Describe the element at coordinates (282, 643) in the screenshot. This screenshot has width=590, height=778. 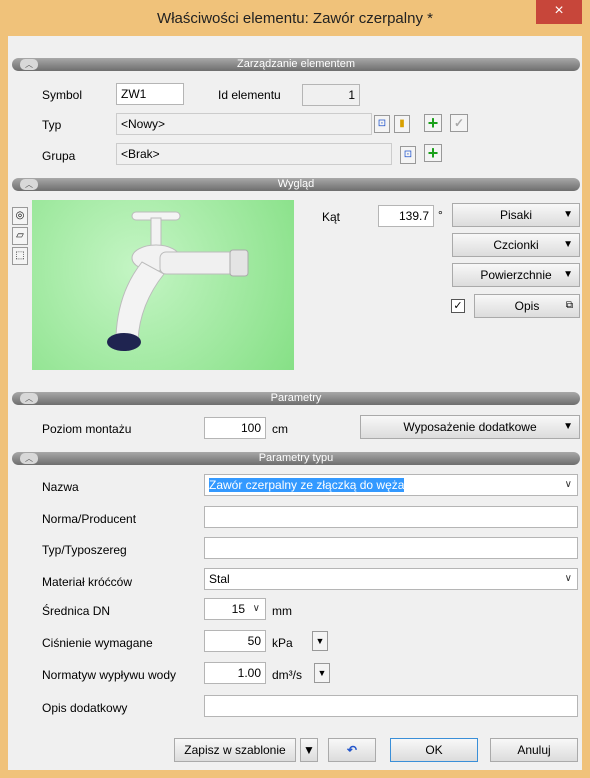
I see `cisnienie-unit: kPa` at that location.